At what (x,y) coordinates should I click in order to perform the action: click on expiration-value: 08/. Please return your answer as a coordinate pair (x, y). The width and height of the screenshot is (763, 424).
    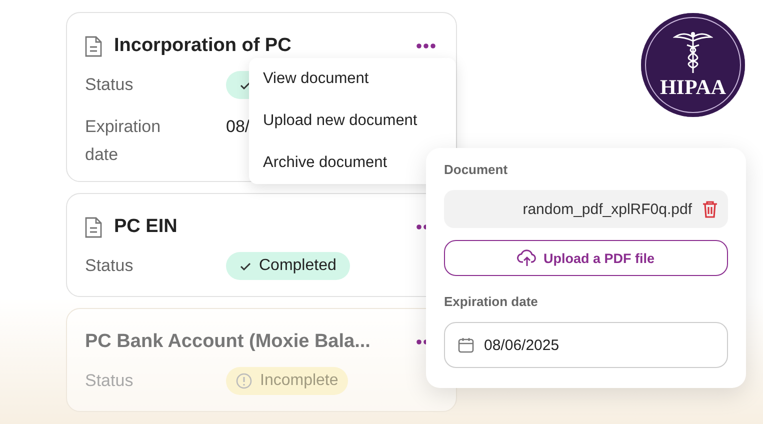
    Looking at the image, I should click on (238, 127).